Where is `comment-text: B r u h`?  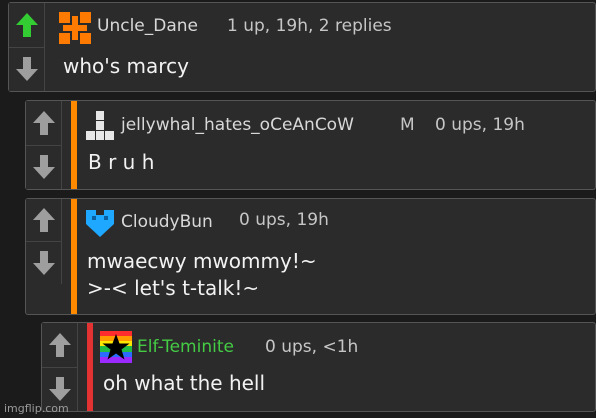 comment-text: B r u h is located at coordinates (121, 162).